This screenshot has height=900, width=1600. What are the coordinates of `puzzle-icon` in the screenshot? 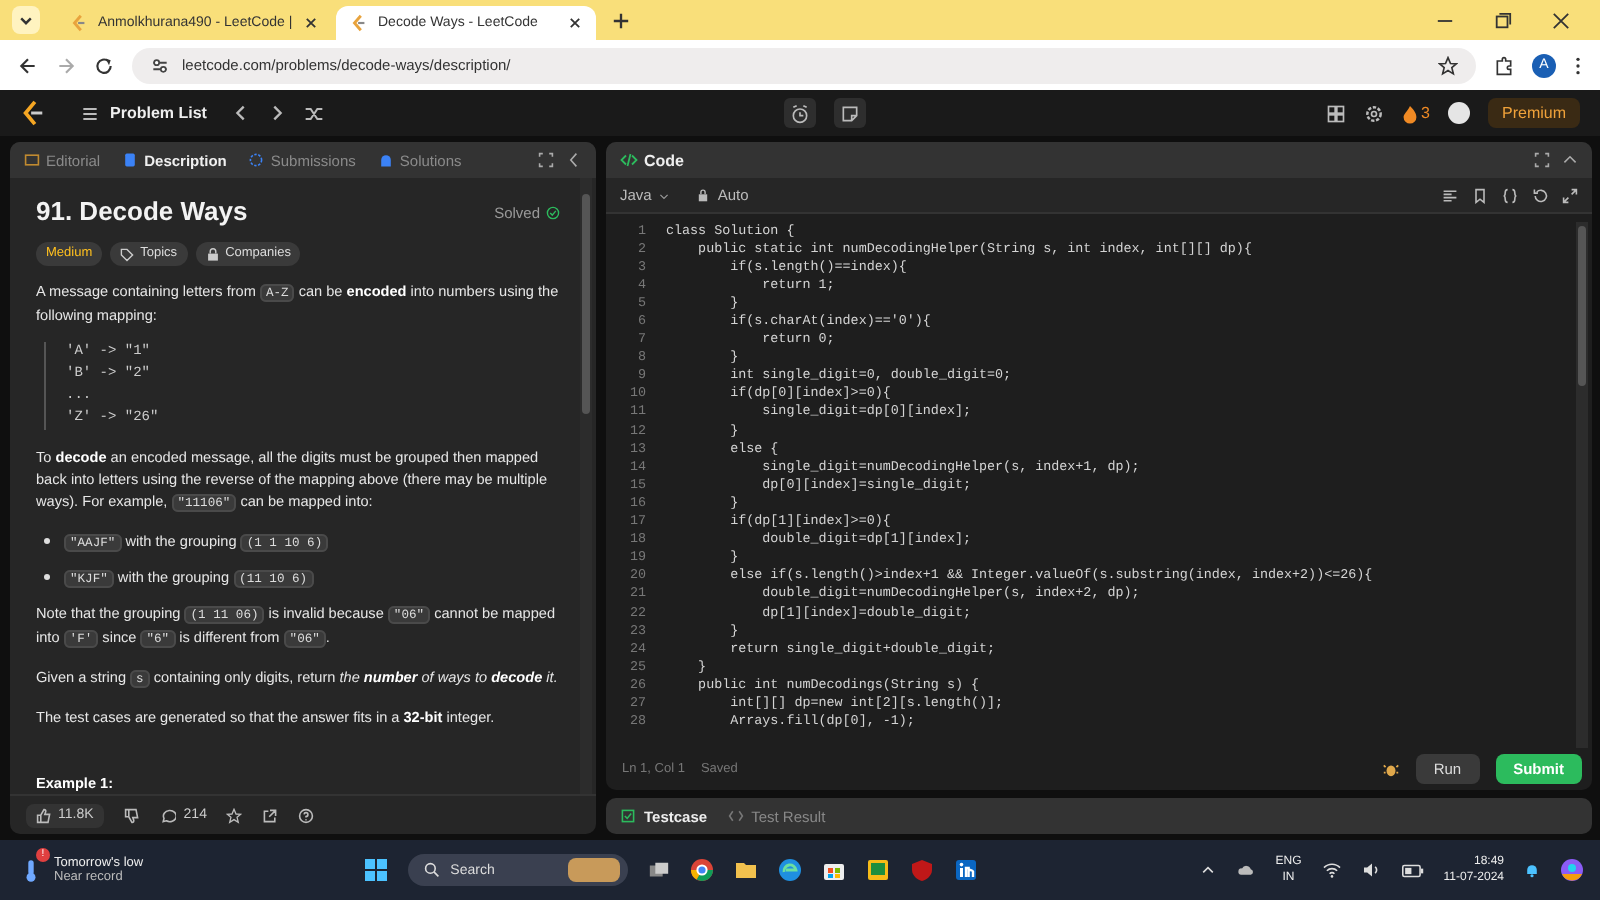 It's located at (1504, 65).